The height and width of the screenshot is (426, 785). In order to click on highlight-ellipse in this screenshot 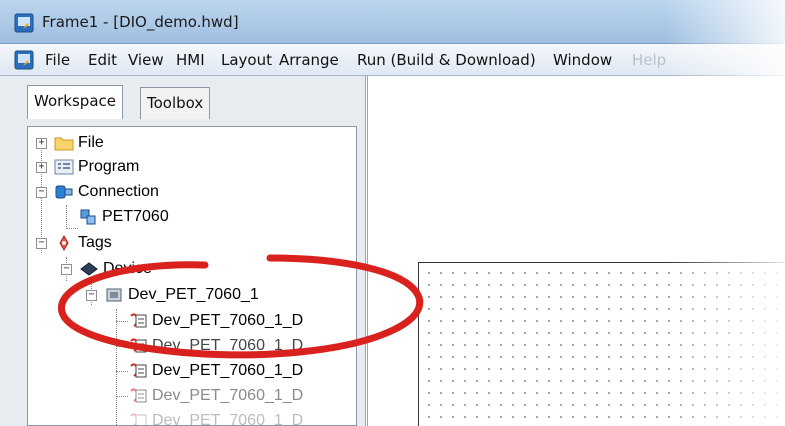, I will do `click(241, 306)`.